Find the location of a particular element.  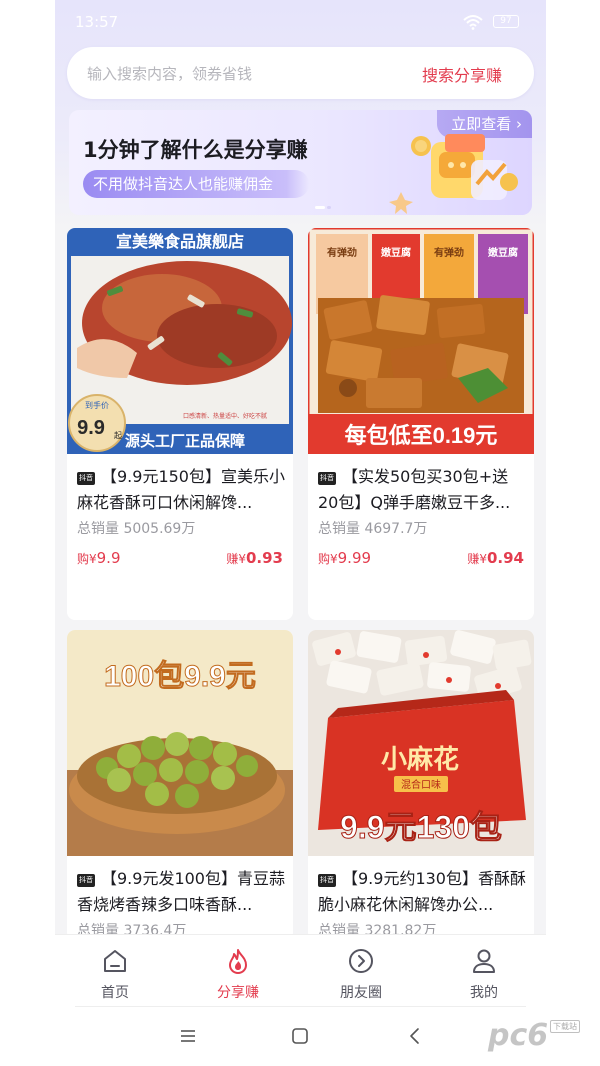

banner-title: 1分钟了解什么是分享赚 is located at coordinates (195, 150).